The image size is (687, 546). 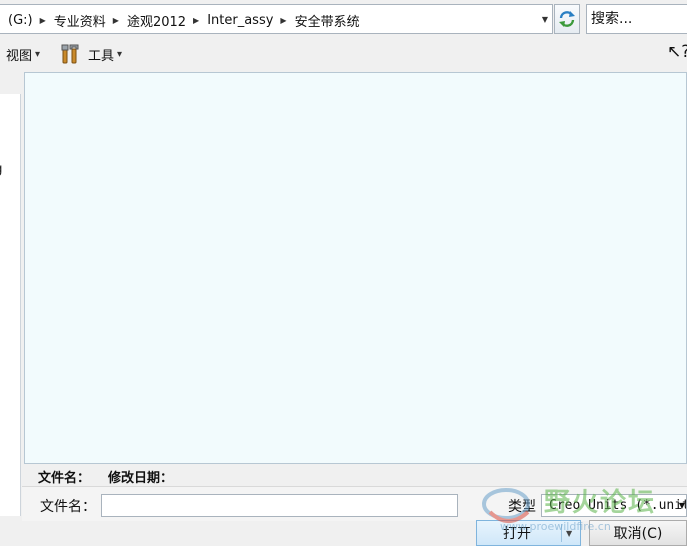 I want to click on column-header-modified-date: 修改日期：, so click(x=140, y=476).